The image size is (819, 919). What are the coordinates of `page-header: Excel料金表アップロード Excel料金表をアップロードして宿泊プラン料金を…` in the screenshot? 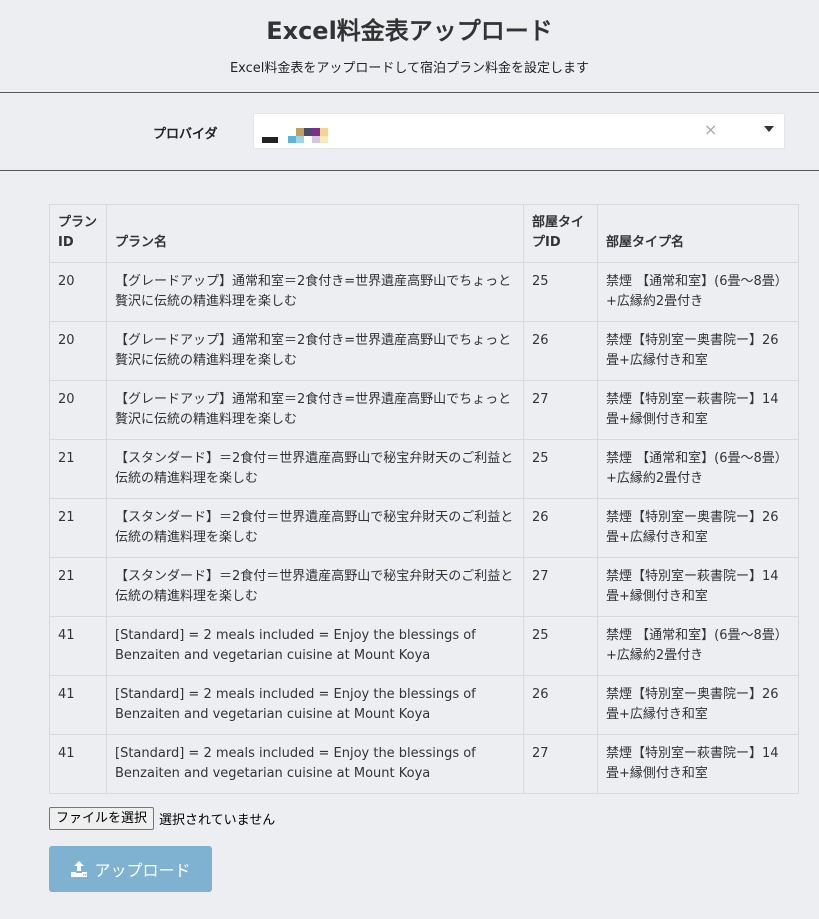 It's located at (409, 46).